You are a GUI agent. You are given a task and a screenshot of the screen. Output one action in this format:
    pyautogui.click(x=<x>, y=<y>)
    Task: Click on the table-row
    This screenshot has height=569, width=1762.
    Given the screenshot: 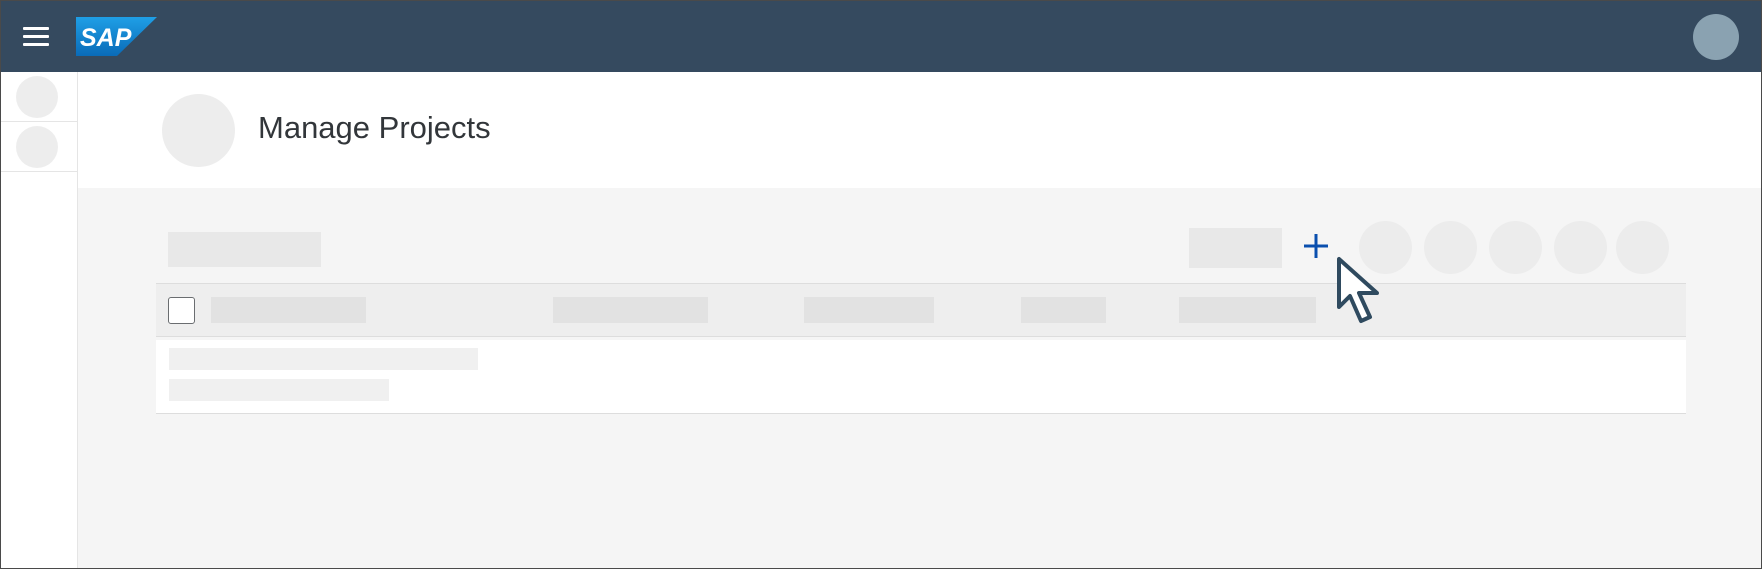 What is the action you would take?
    pyautogui.click(x=921, y=377)
    